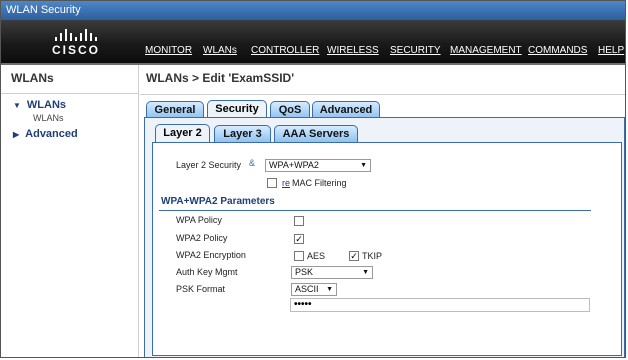 This screenshot has width=628, height=360. What do you see at coordinates (182, 133) in the screenshot?
I see `tab-layer2: Layer 2` at bounding box center [182, 133].